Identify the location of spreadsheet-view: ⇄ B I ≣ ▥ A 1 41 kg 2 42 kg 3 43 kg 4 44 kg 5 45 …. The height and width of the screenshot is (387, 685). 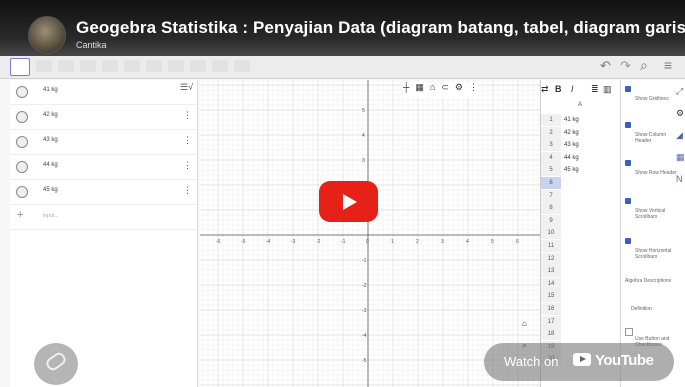
(579, 233).